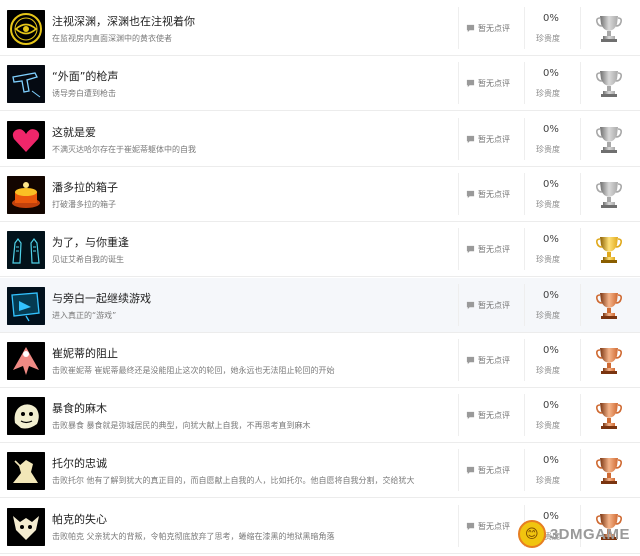 The width and height of the screenshot is (640, 556). Describe the element at coordinates (79, 464) in the screenshot. I see `achievement-title: 托尔的忠诚` at that location.